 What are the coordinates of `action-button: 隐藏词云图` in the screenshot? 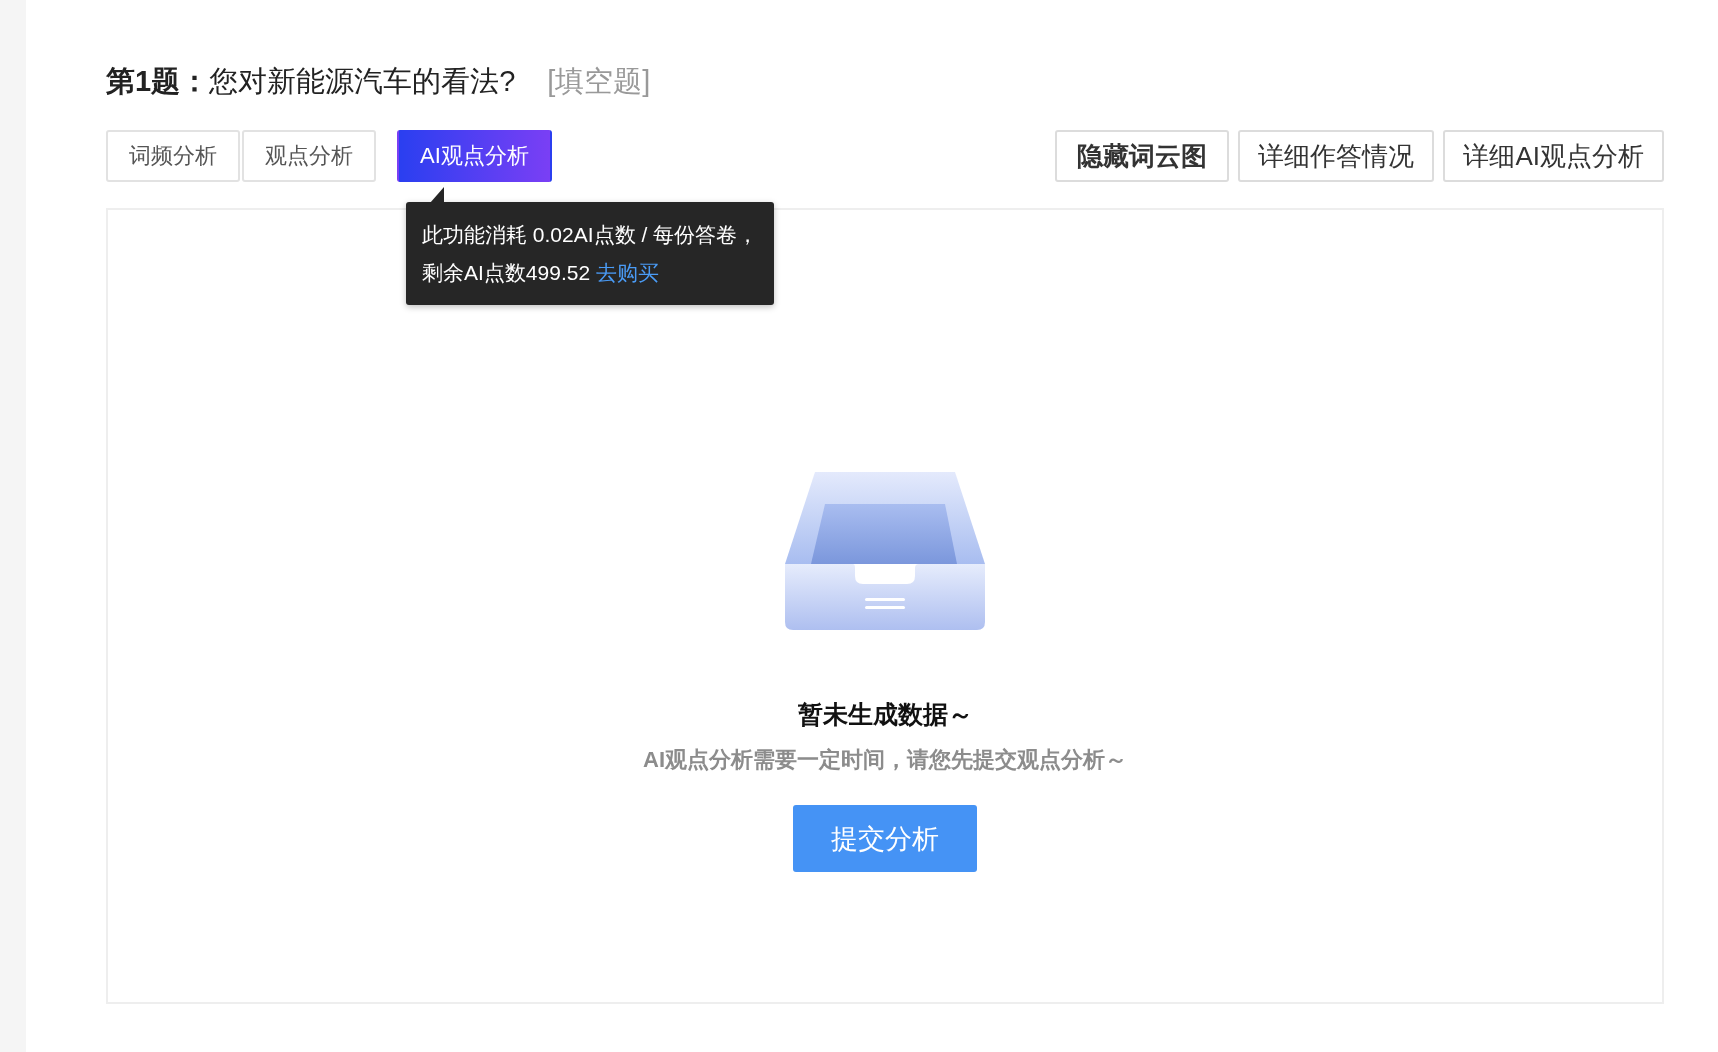 It's located at (1142, 156).